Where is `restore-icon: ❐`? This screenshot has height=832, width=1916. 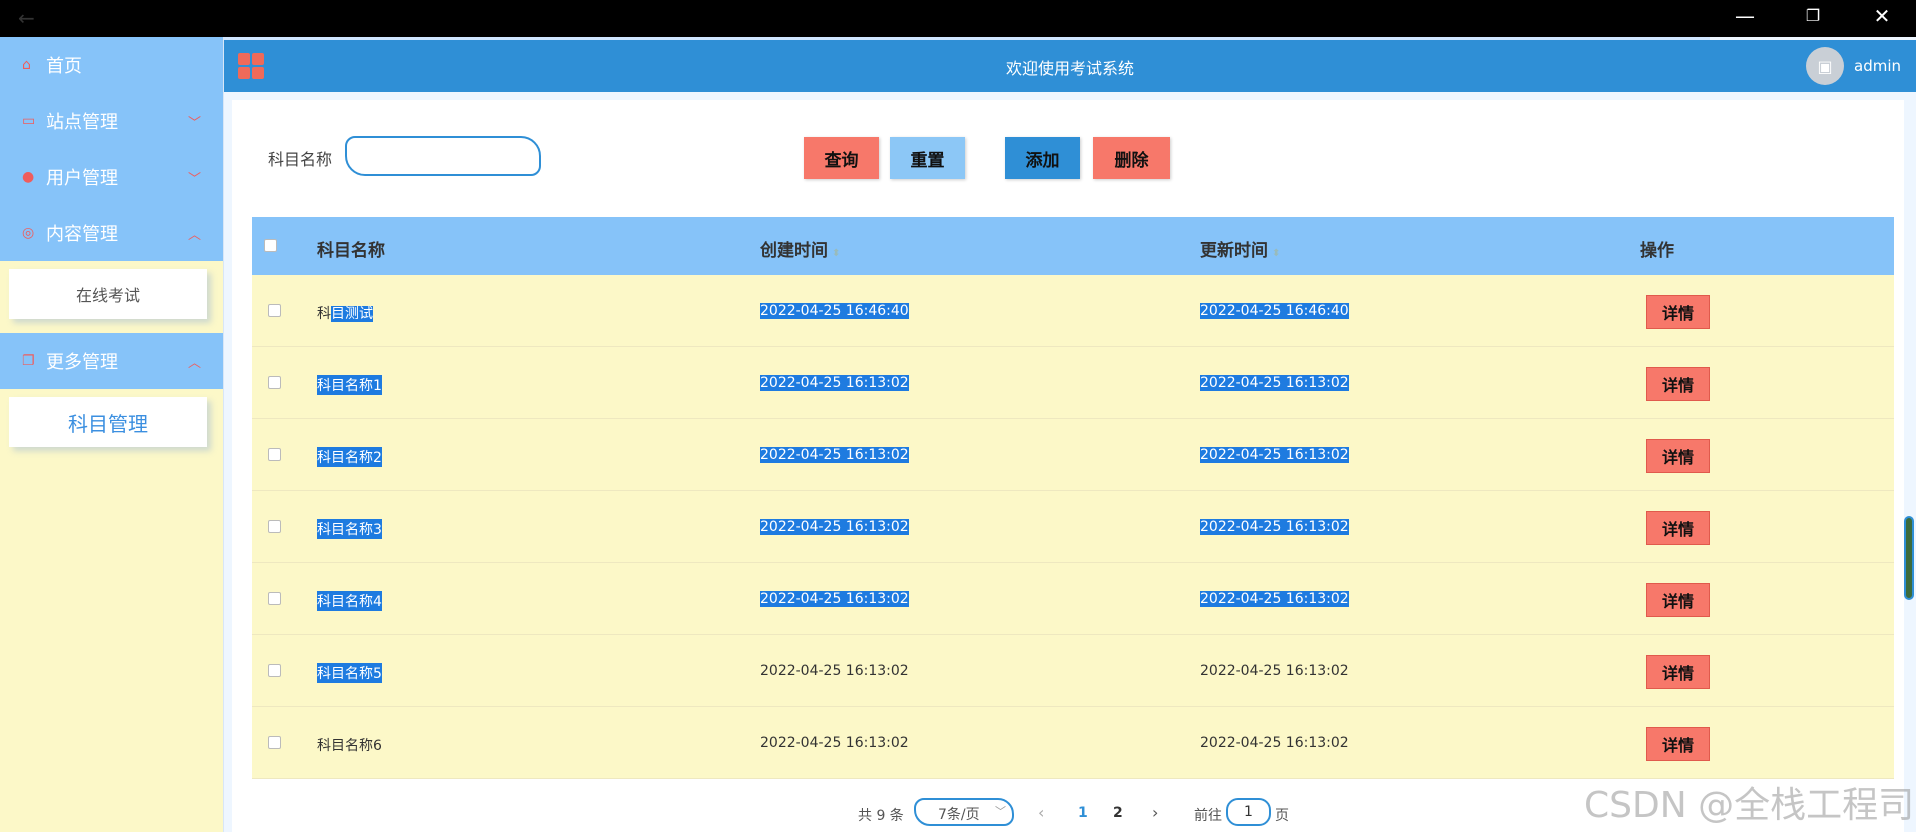 restore-icon: ❐ is located at coordinates (1813, 15).